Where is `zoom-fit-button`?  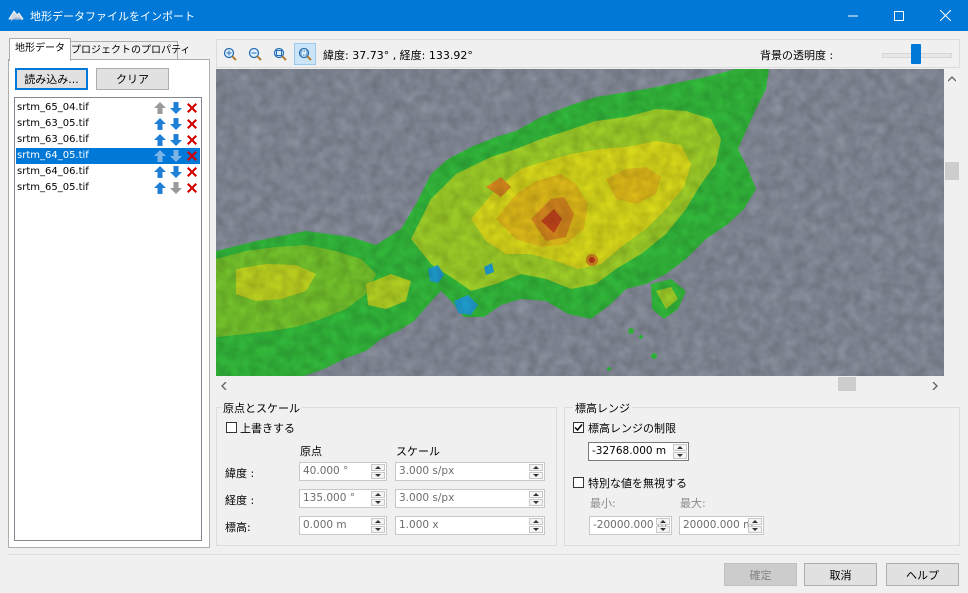
zoom-fit-button is located at coordinates (280, 54).